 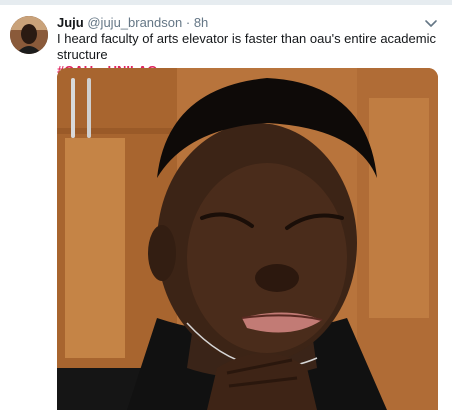 I want to click on author-handle: @juju_brandson, so click(x=134, y=22).